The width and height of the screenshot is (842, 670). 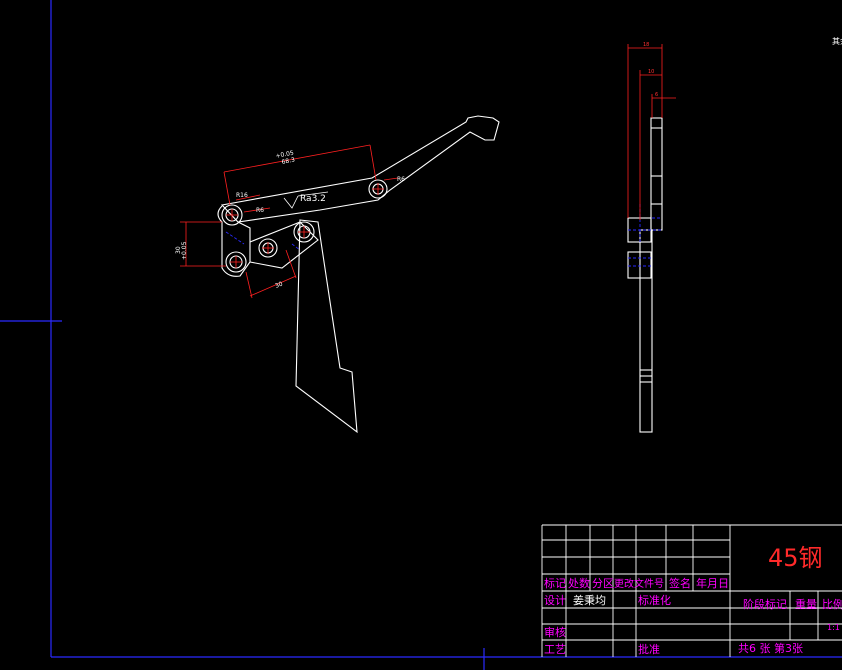 What do you see at coordinates (649, 649) in the screenshot?
I see `approve-label: 批准` at bounding box center [649, 649].